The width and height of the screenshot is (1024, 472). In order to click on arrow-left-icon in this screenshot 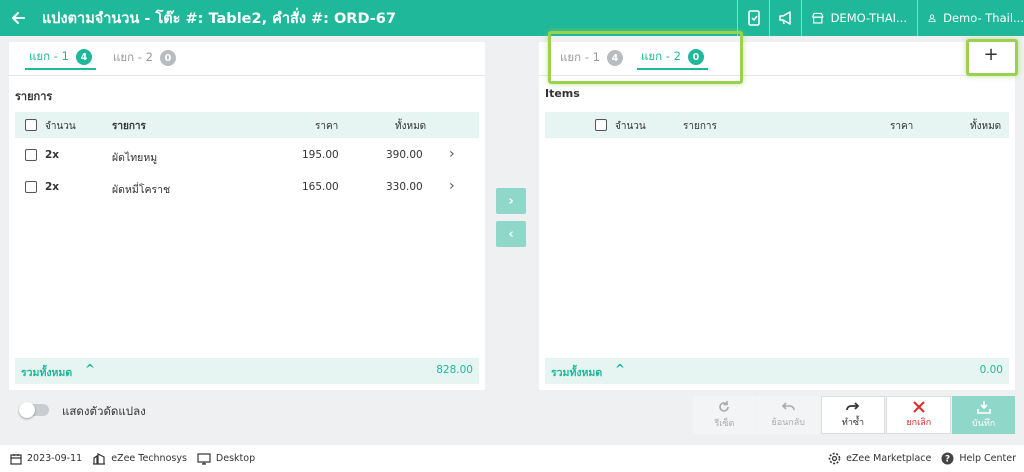, I will do `click(18, 18)`.